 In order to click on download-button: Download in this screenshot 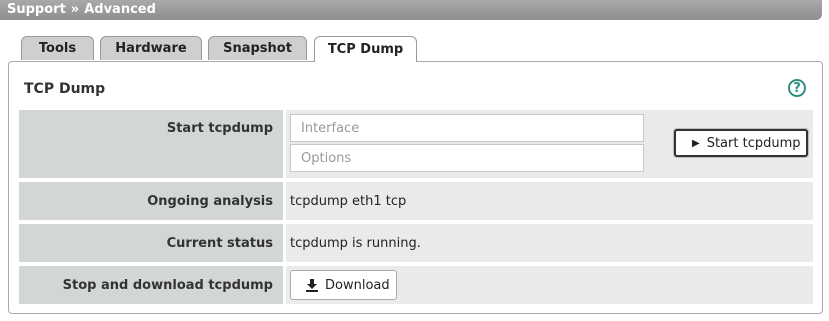, I will do `click(343, 285)`.